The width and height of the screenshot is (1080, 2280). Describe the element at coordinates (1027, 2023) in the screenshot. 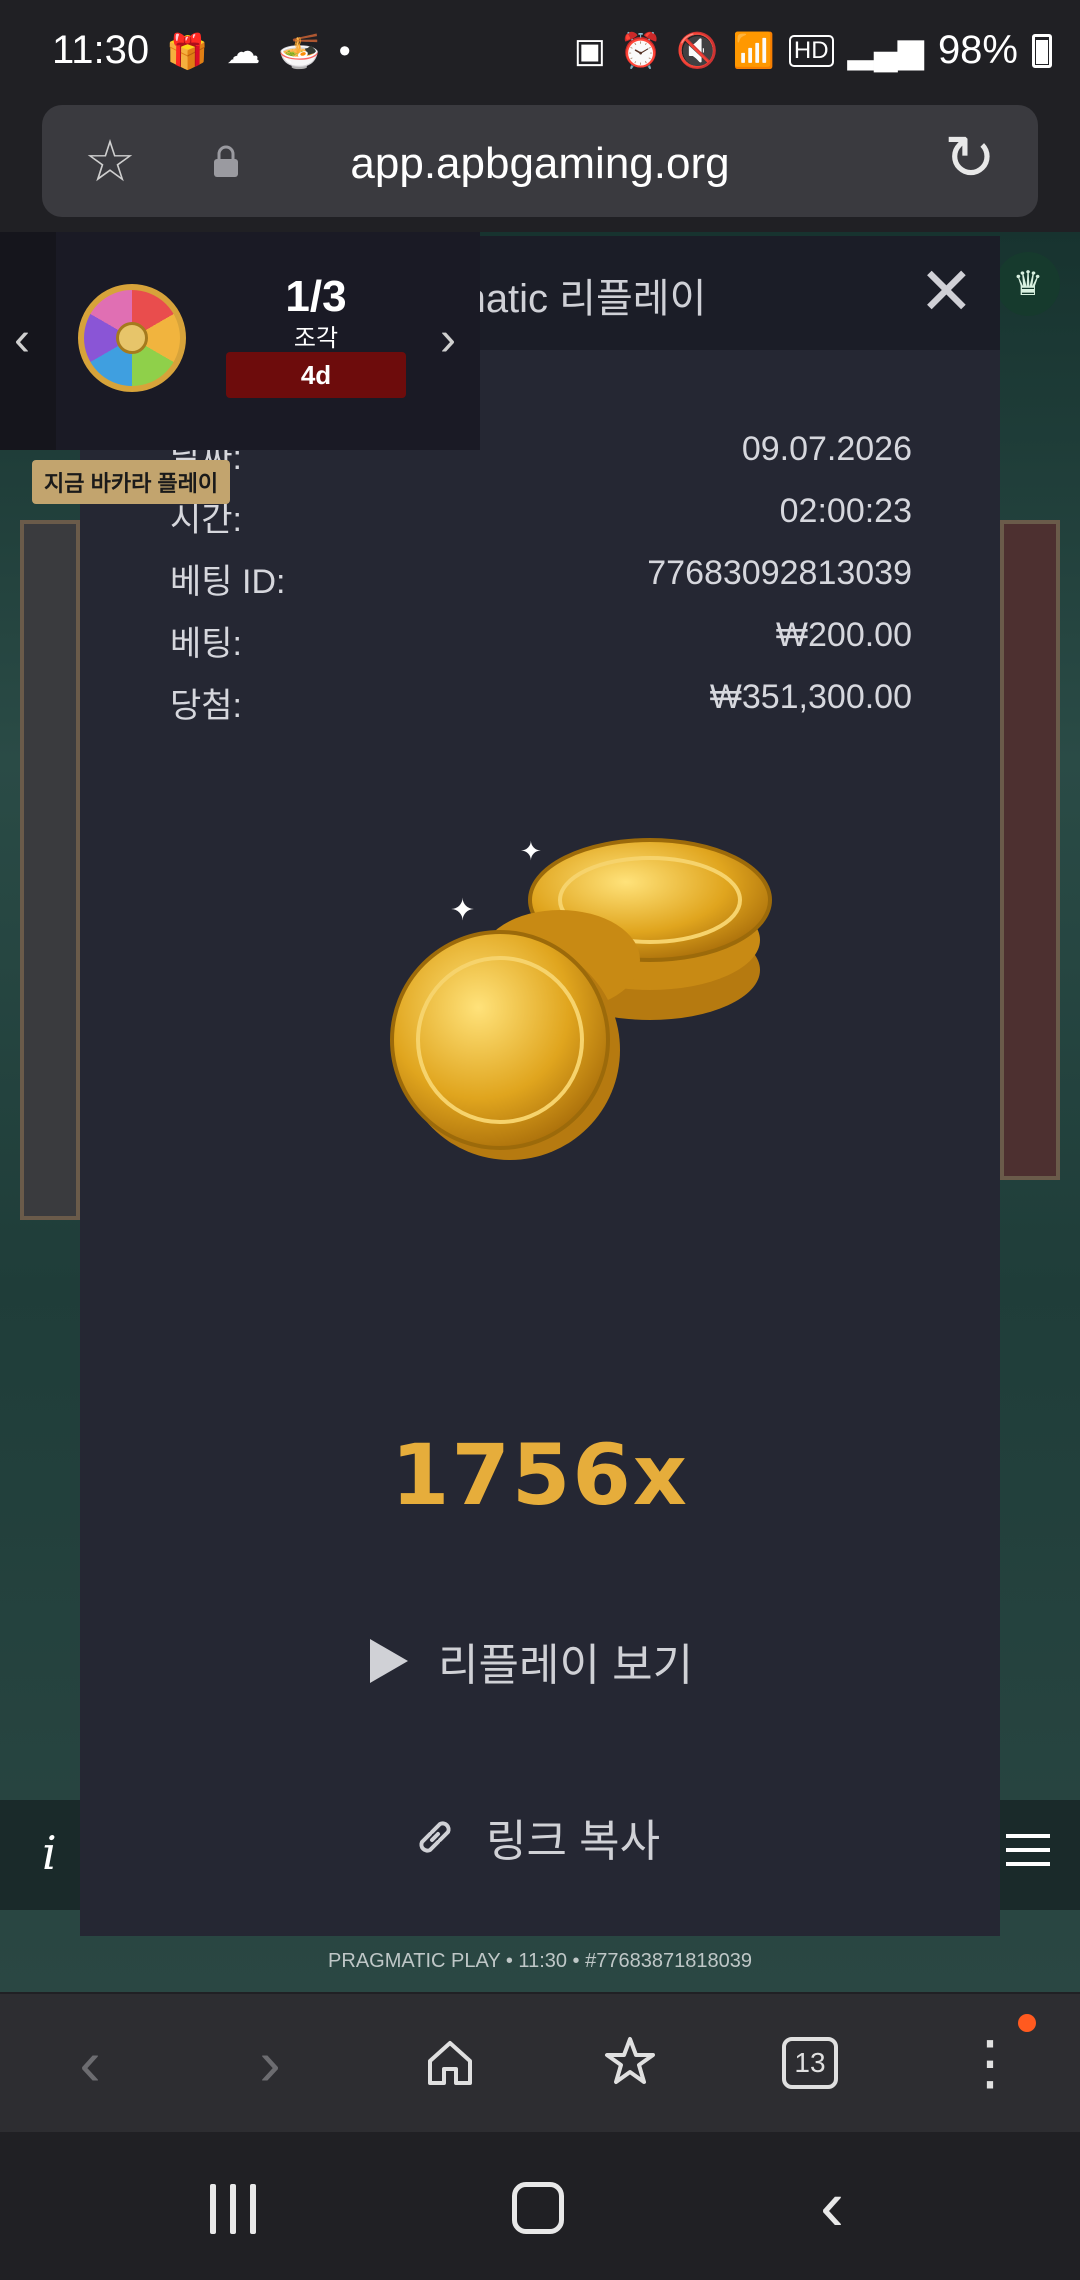

I see `notification-dot` at that location.